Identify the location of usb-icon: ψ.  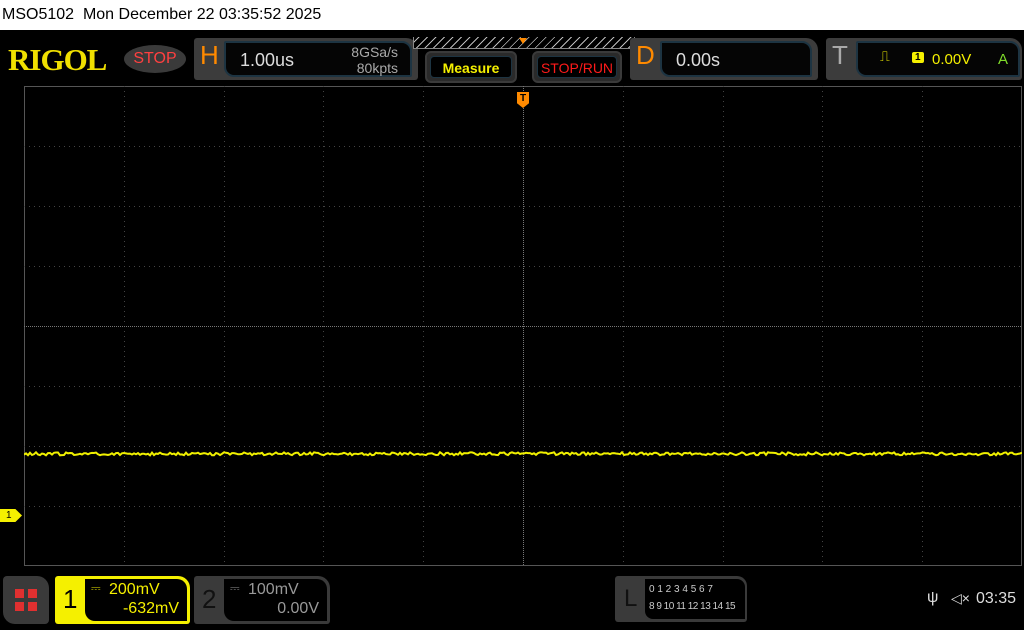
(932, 598).